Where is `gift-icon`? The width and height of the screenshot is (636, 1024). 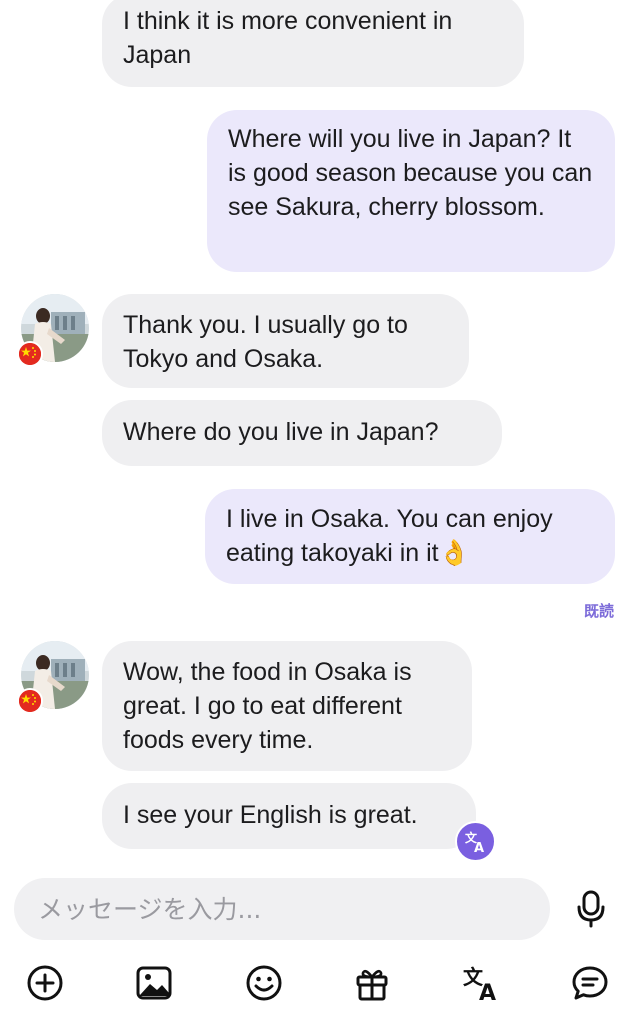 gift-icon is located at coordinates (372, 985).